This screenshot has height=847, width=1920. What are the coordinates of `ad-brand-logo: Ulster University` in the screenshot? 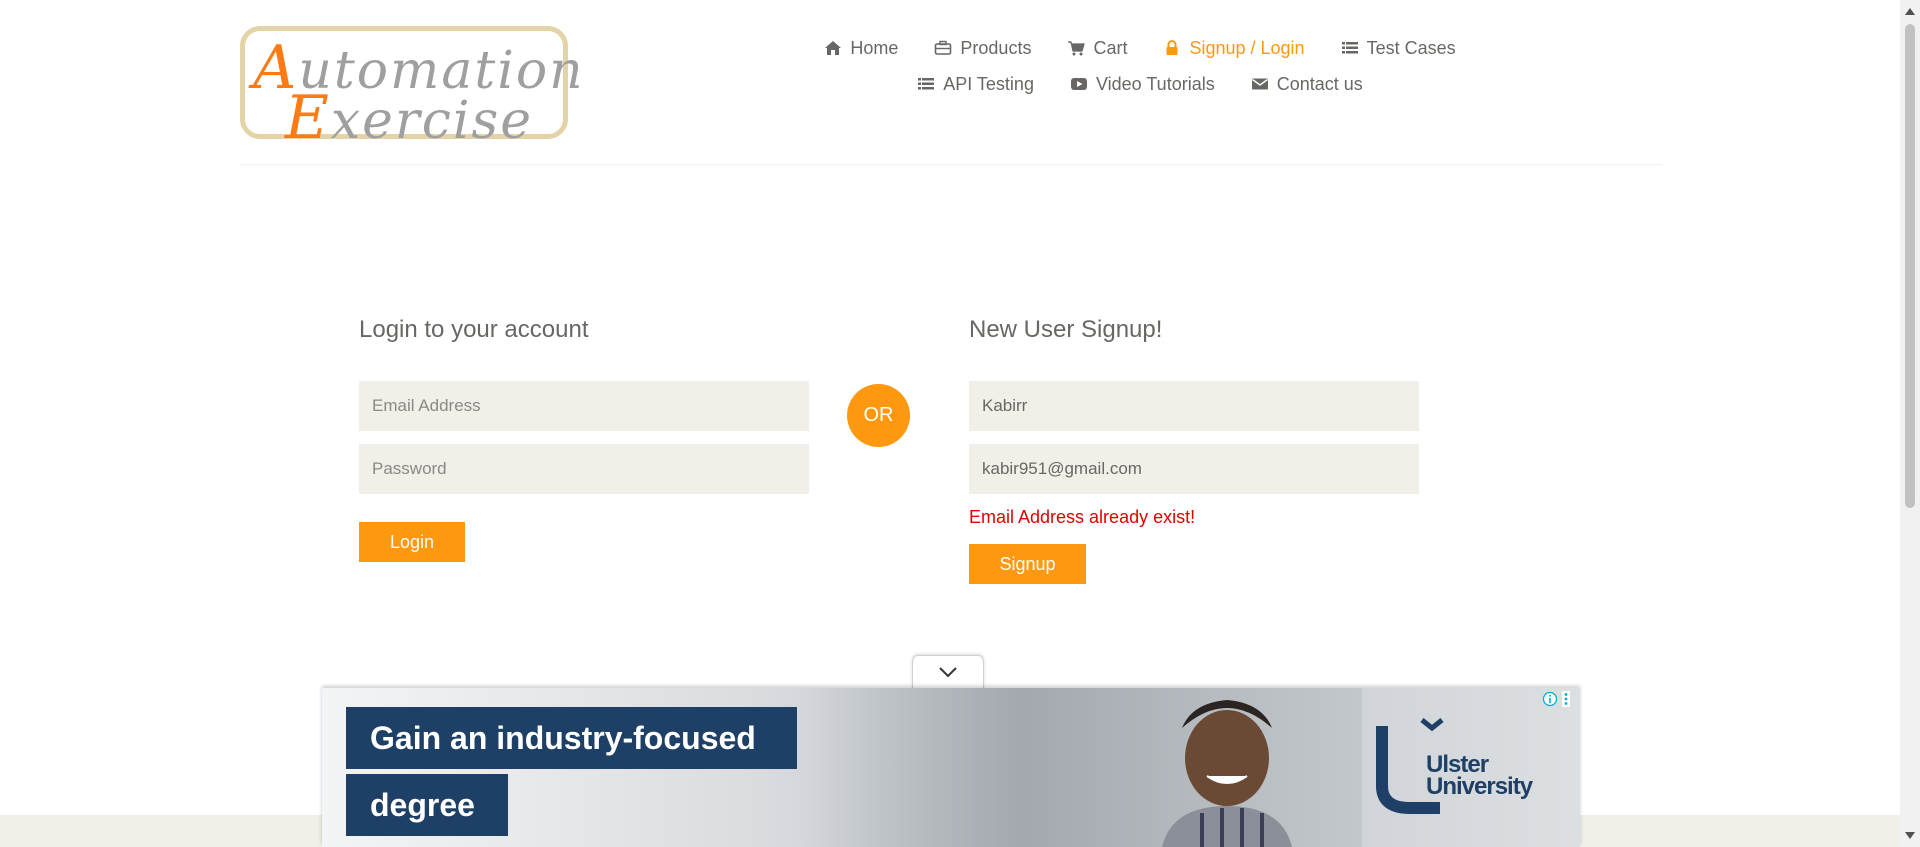 It's located at (1460, 766).